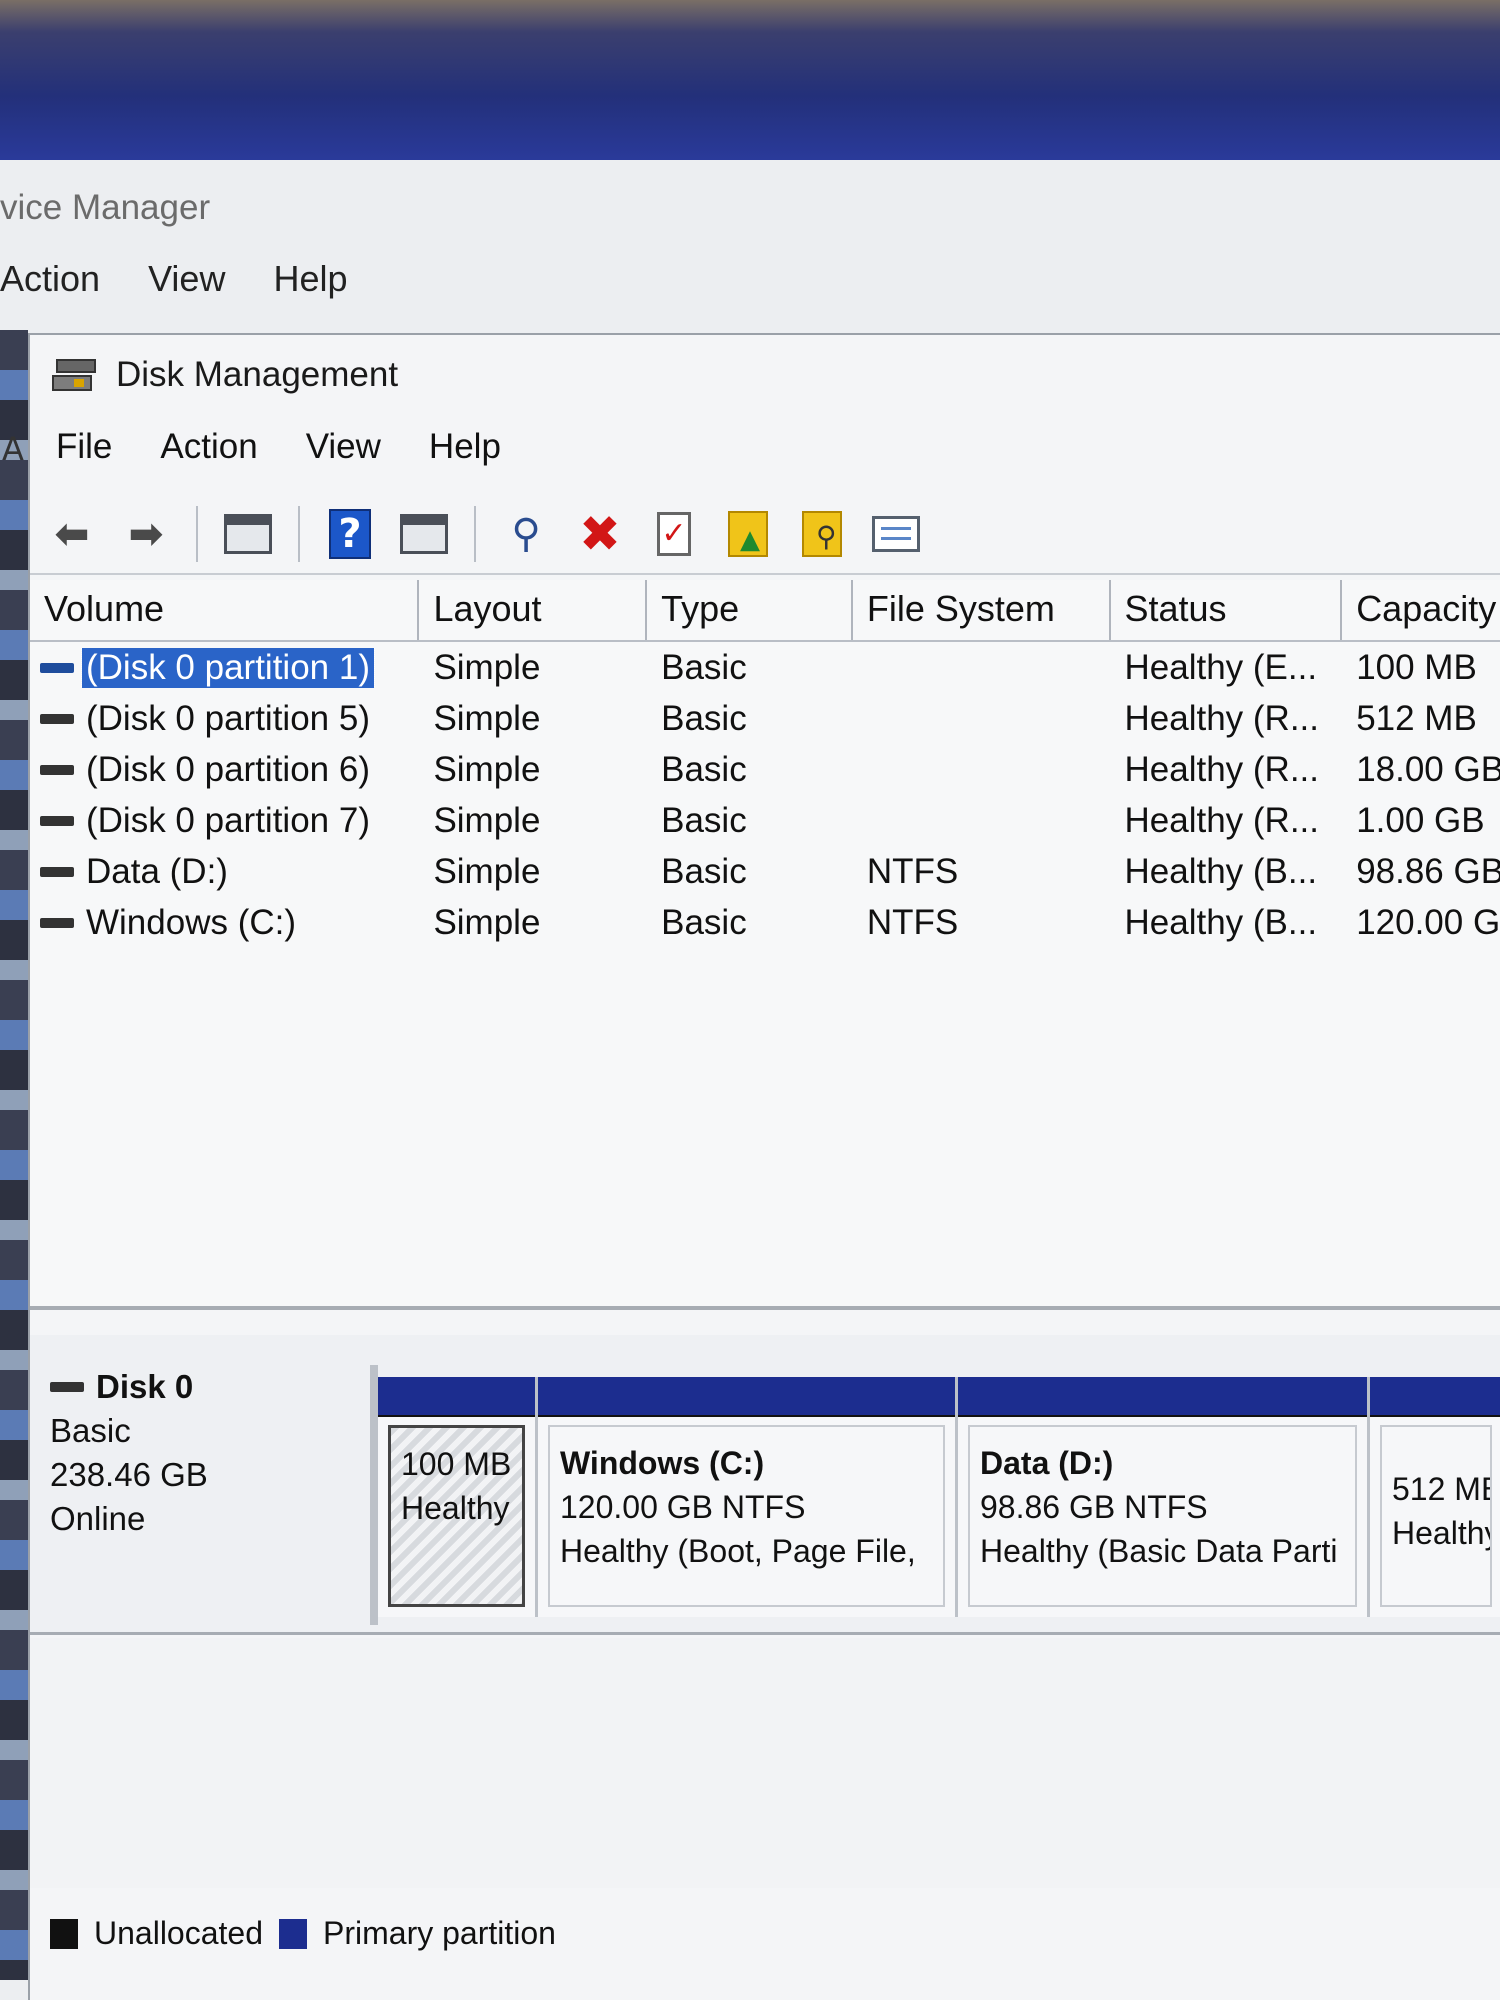 The image size is (1500, 2000). I want to click on disk-0-info: Disk 0 Basic 238.46 GB Online, so click(210, 1495).